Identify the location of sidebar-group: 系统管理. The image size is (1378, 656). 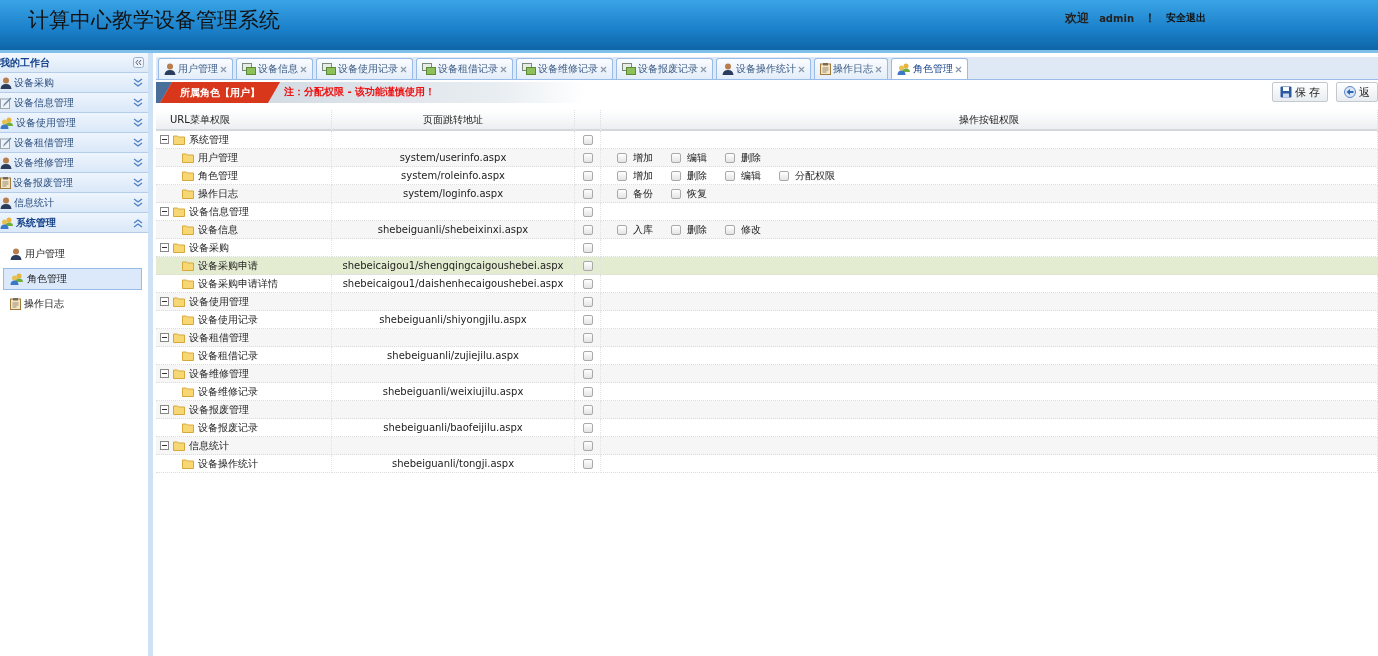
(74, 223).